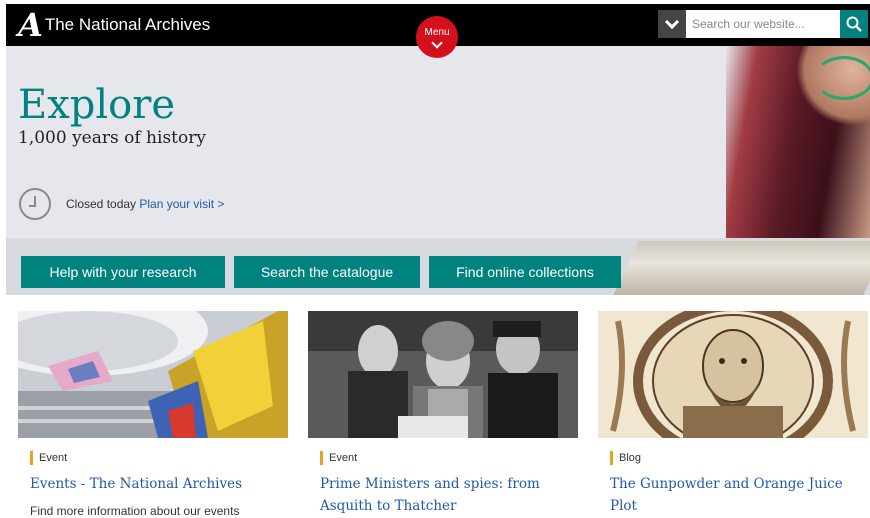  I want to click on opening-status: Closed today Plan your visit >, so click(145, 204).